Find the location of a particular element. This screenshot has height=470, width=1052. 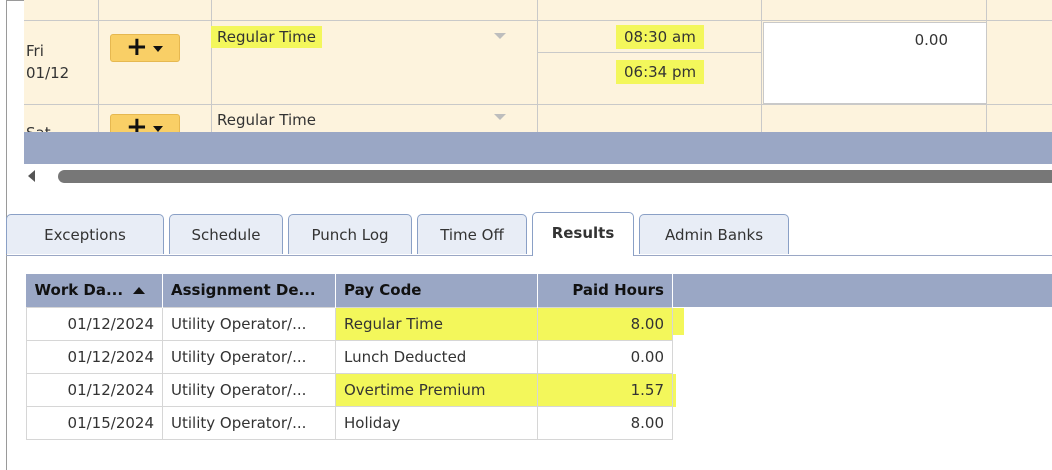

column-header-paid-hours: Paid Hours is located at coordinates (605, 290).